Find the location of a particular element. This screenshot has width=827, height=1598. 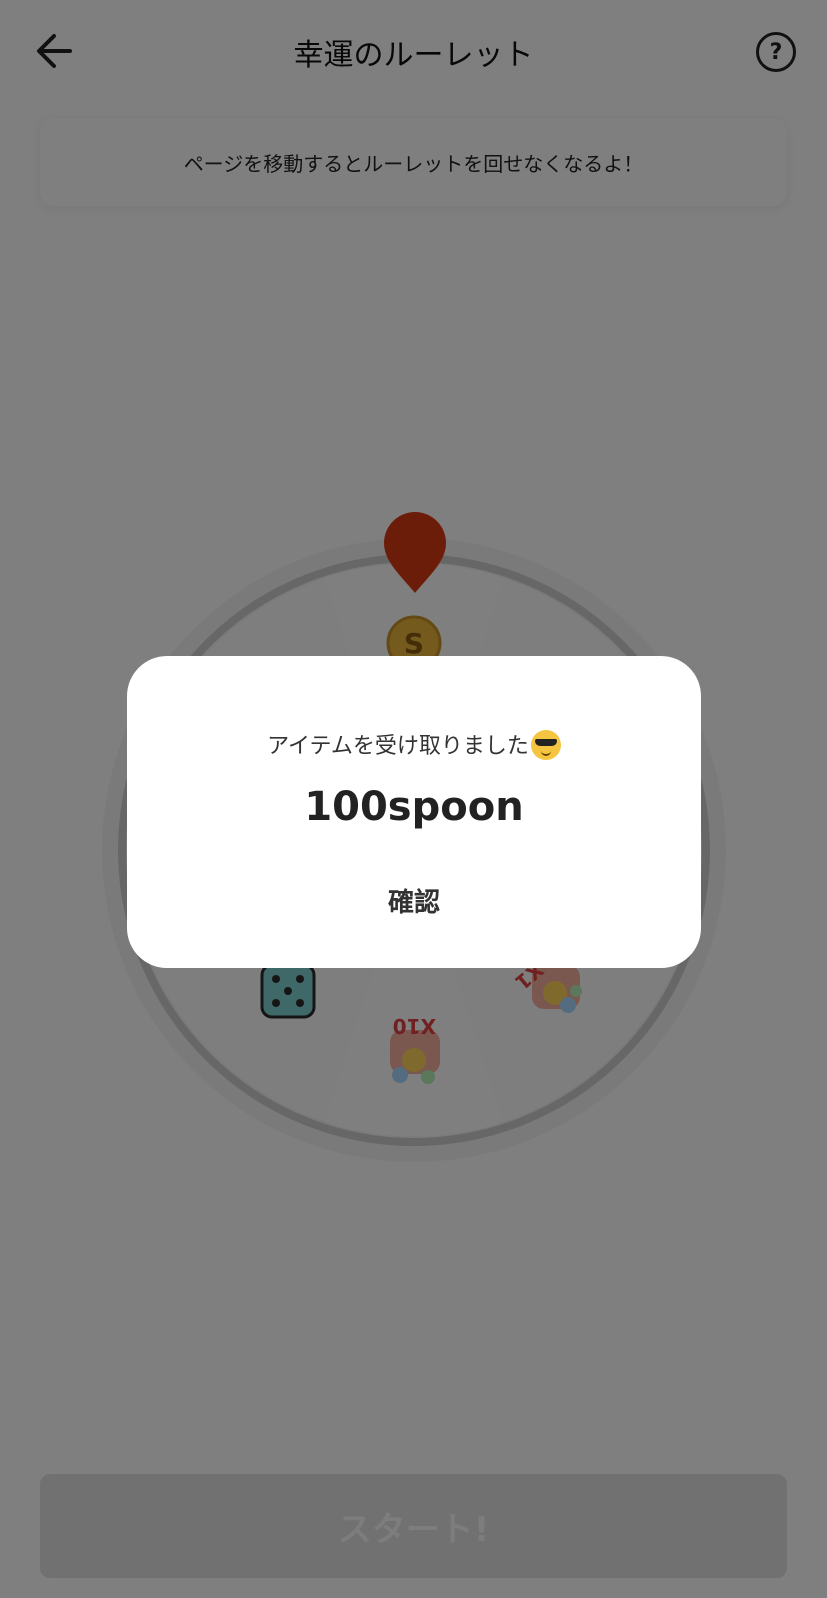

confirm-button-label: 確認 is located at coordinates (413, 902).